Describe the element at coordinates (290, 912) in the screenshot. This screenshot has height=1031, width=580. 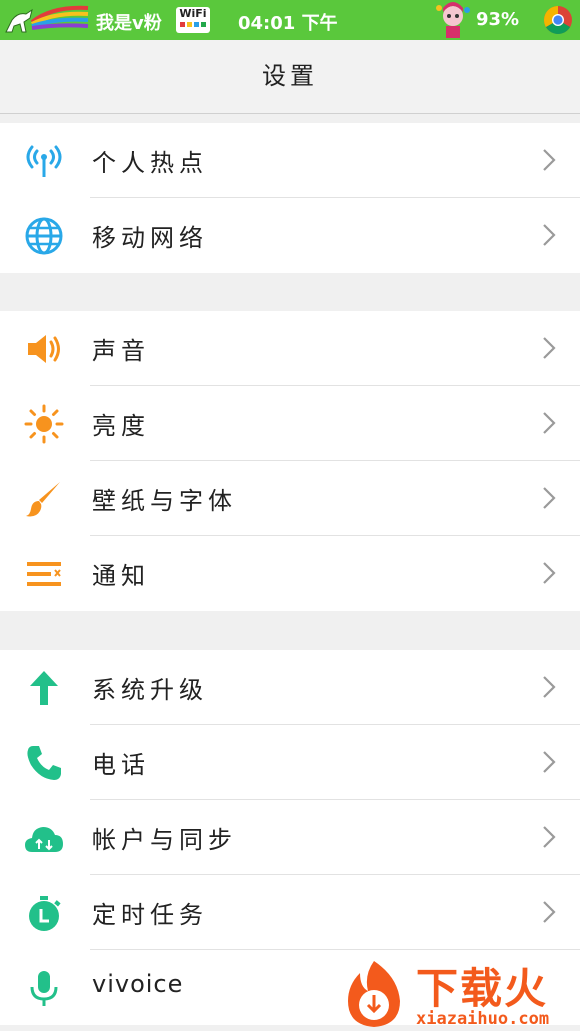
I see `settings-item-scheduled-tasks: 定时任务` at that location.